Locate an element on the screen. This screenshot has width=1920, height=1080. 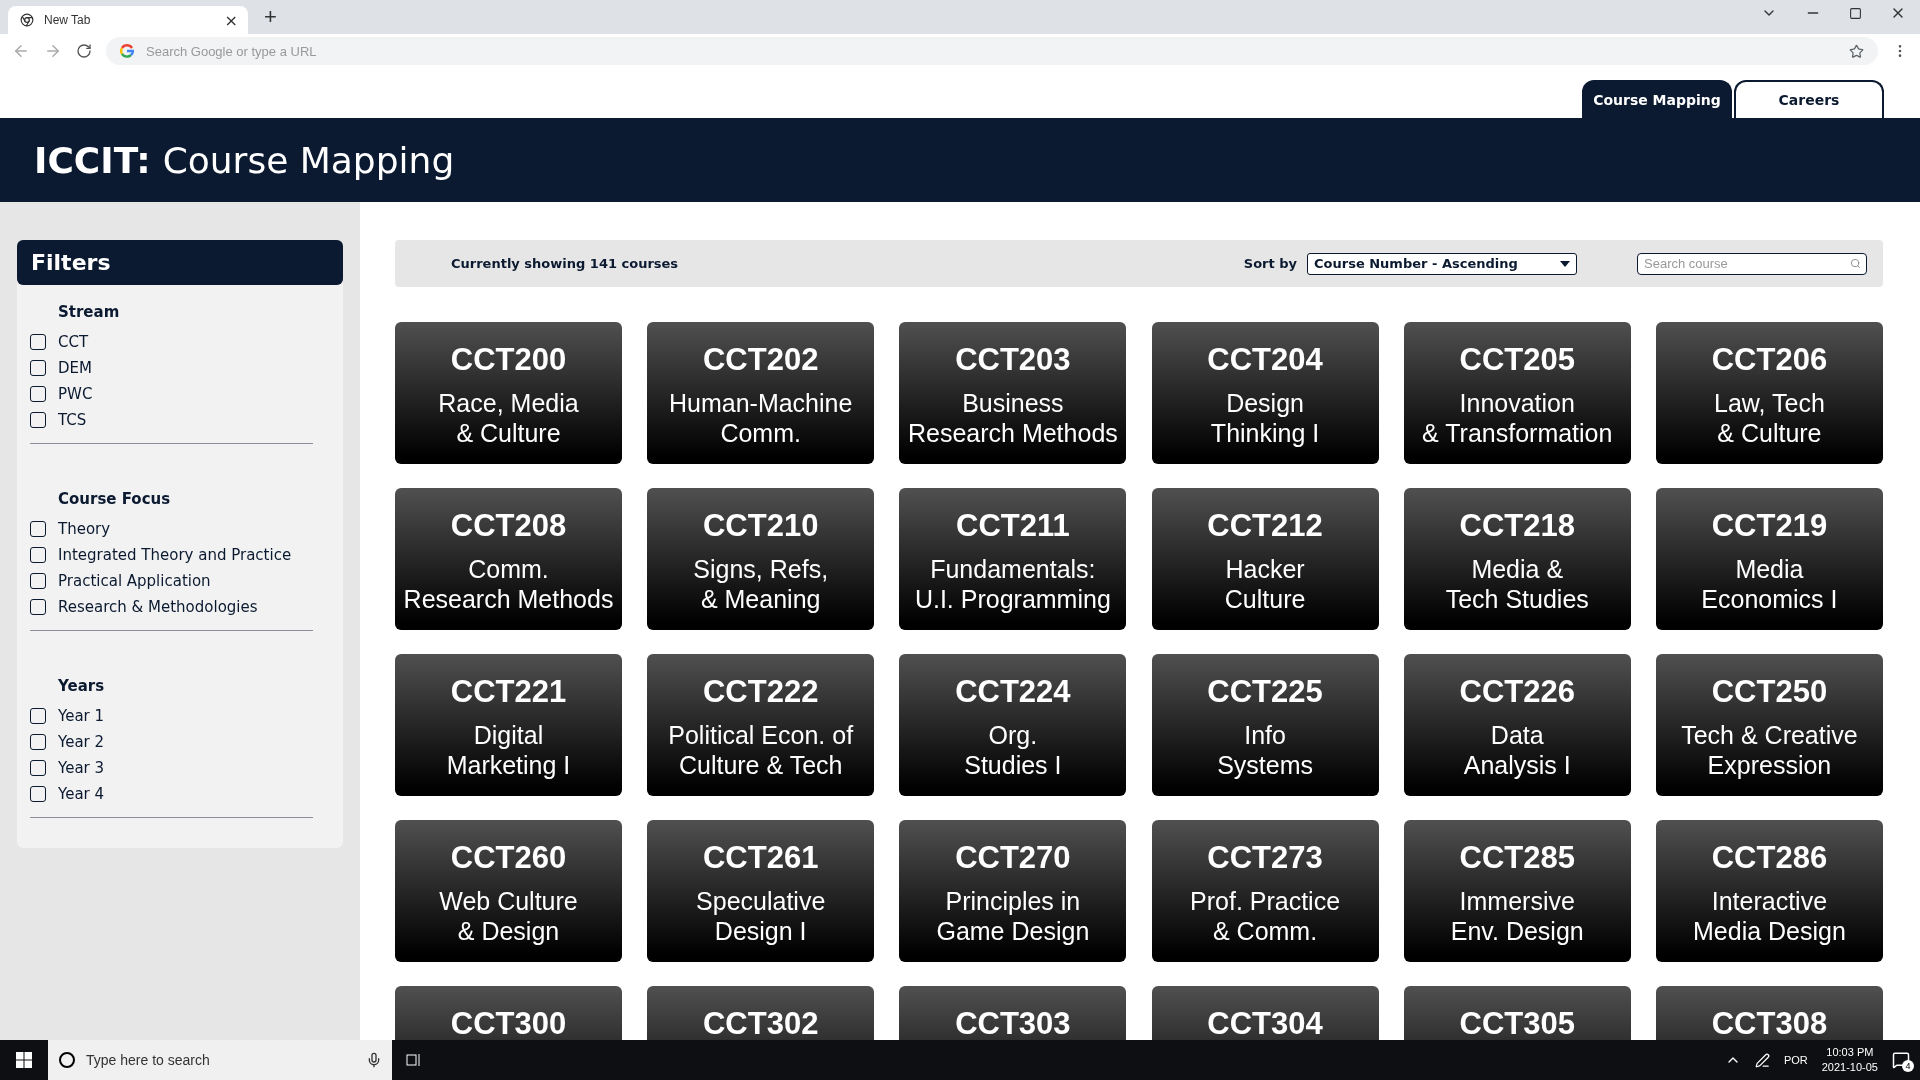
site-tab: Careers is located at coordinates (1809, 99).